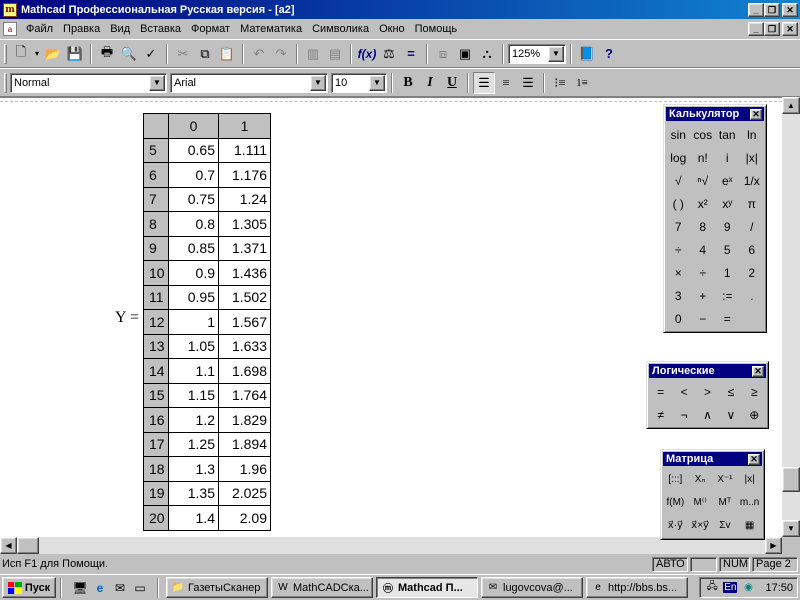 This screenshot has width=800, height=600. What do you see at coordinates (244, 493) in the screenshot?
I see `matrix-cell: 2.025` at bounding box center [244, 493].